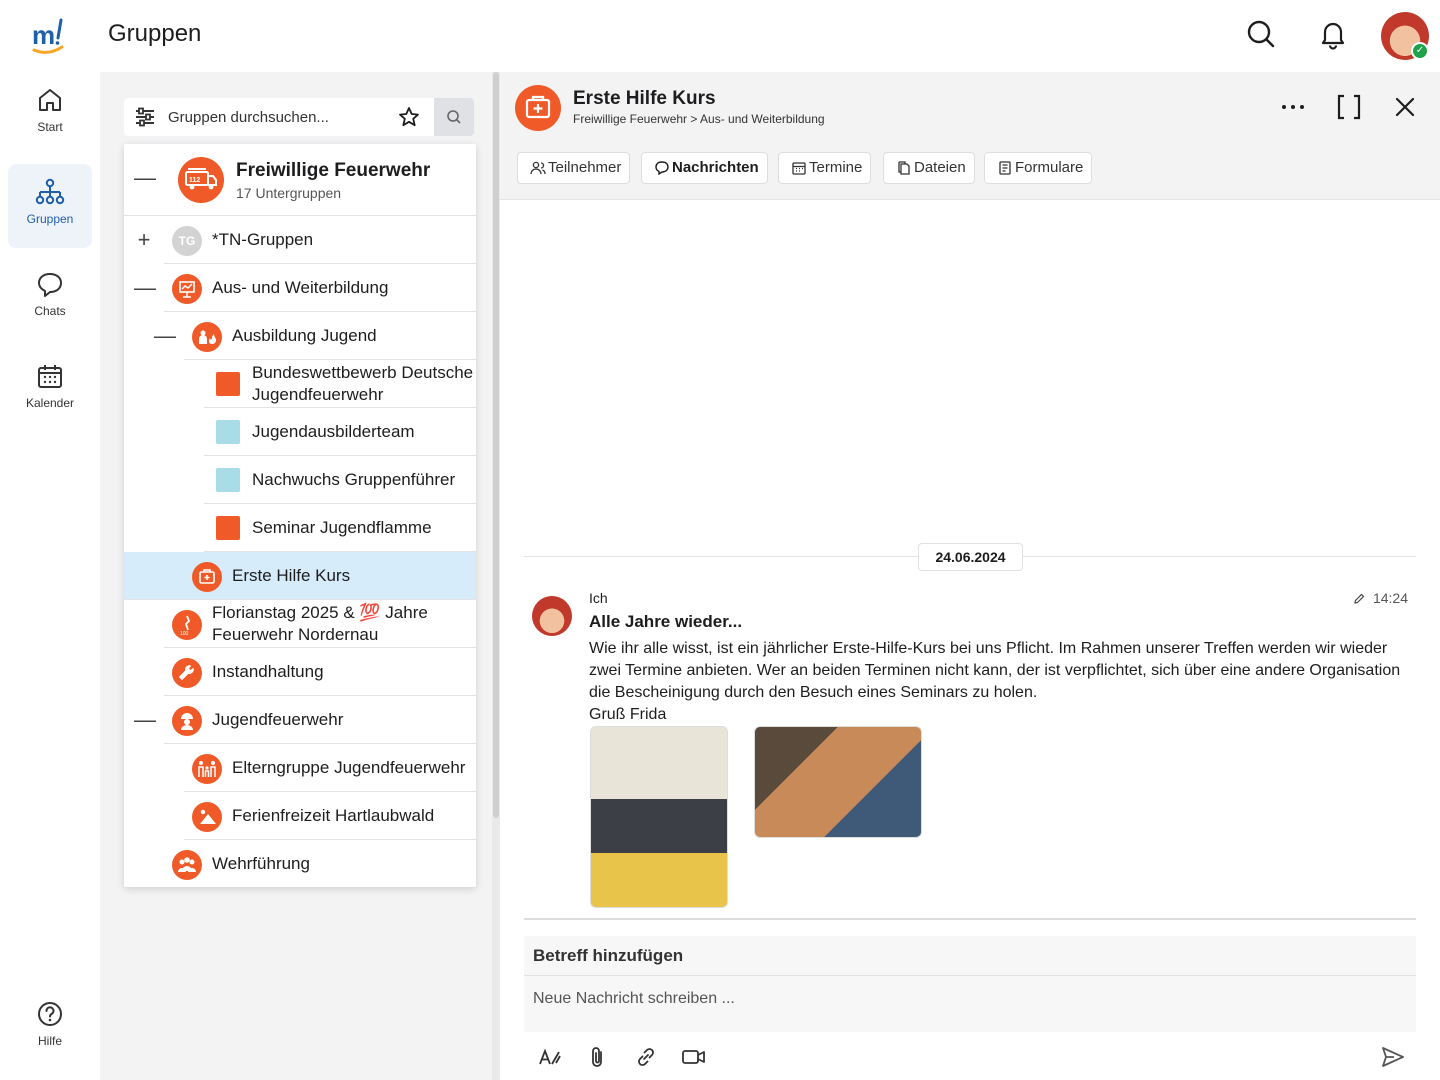  What do you see at coordinates (145, 117) in the screenshot?
I see `filter-icon` at bounding box center [145, 117].